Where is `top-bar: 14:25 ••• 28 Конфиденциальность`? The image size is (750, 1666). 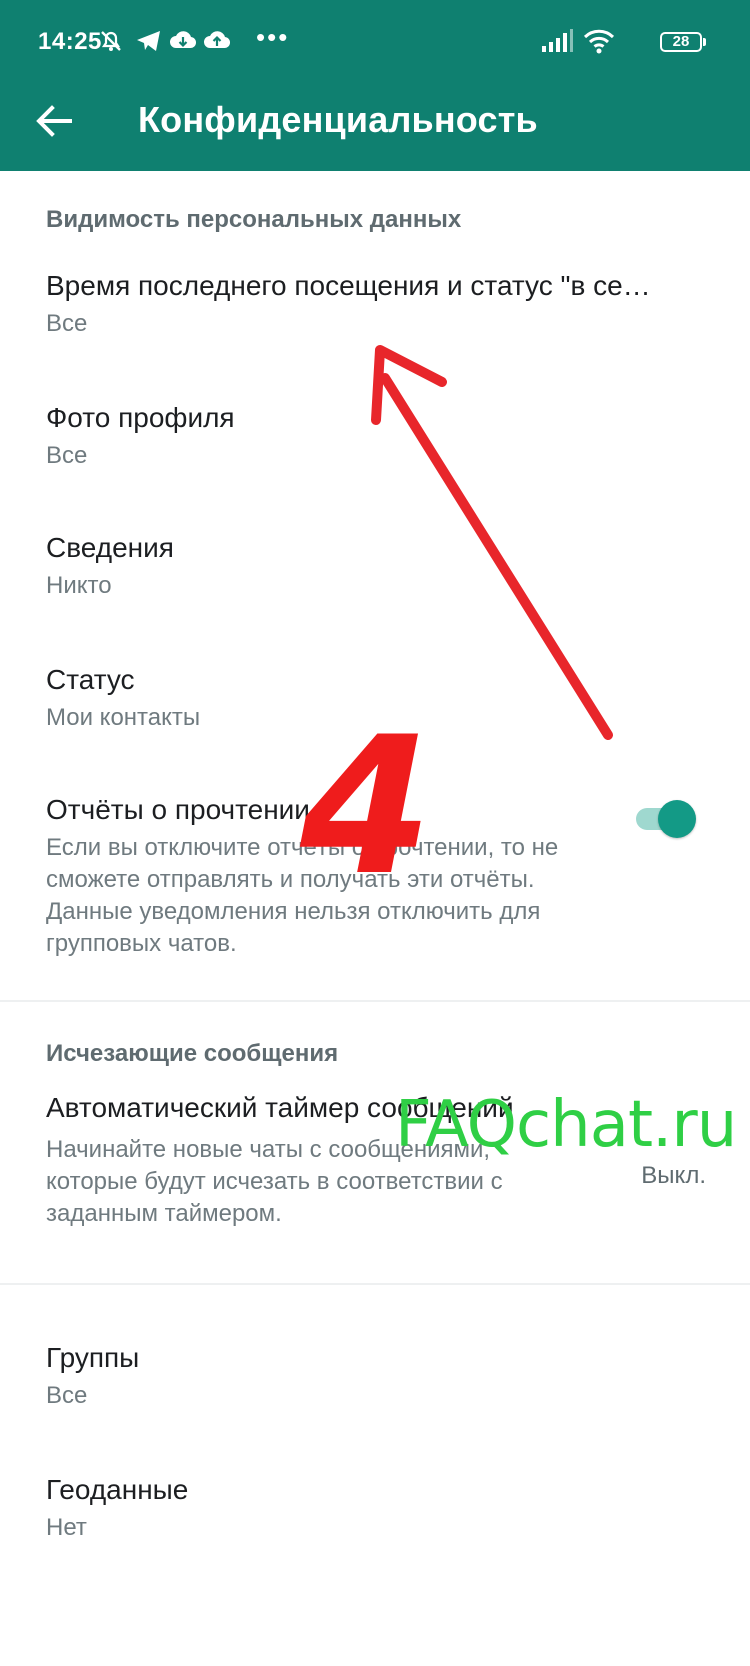 top-bar: 14:25 ••• 28 Конфиденциальность is located at coordinates (375, 85).